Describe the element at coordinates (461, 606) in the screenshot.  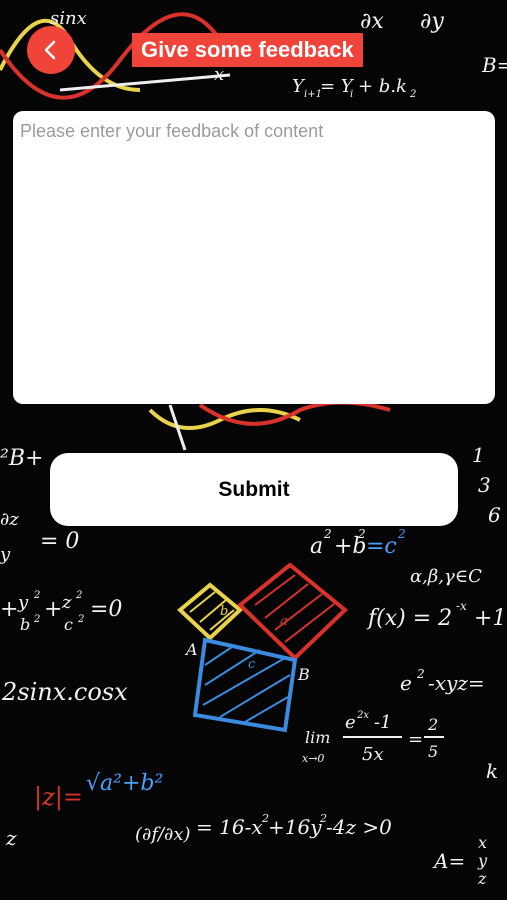
I see `svg-text: -x` at that location.